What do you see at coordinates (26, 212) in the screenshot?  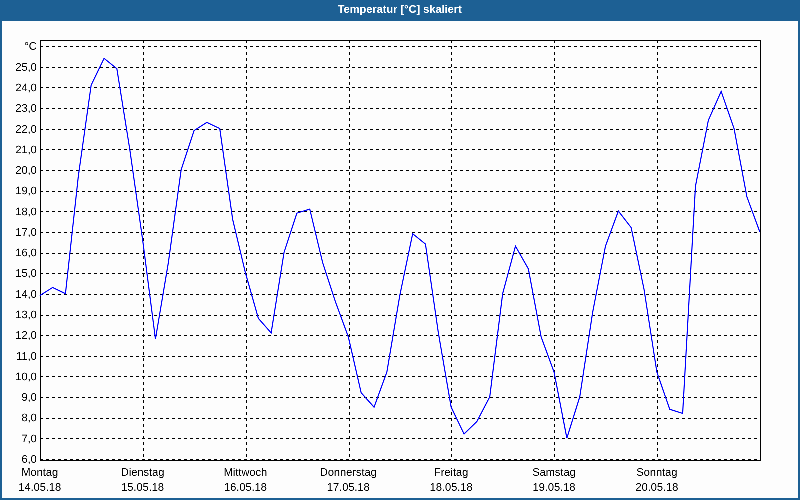 I see `y-axis-label: 18,0` at bounding box center [26, 212].